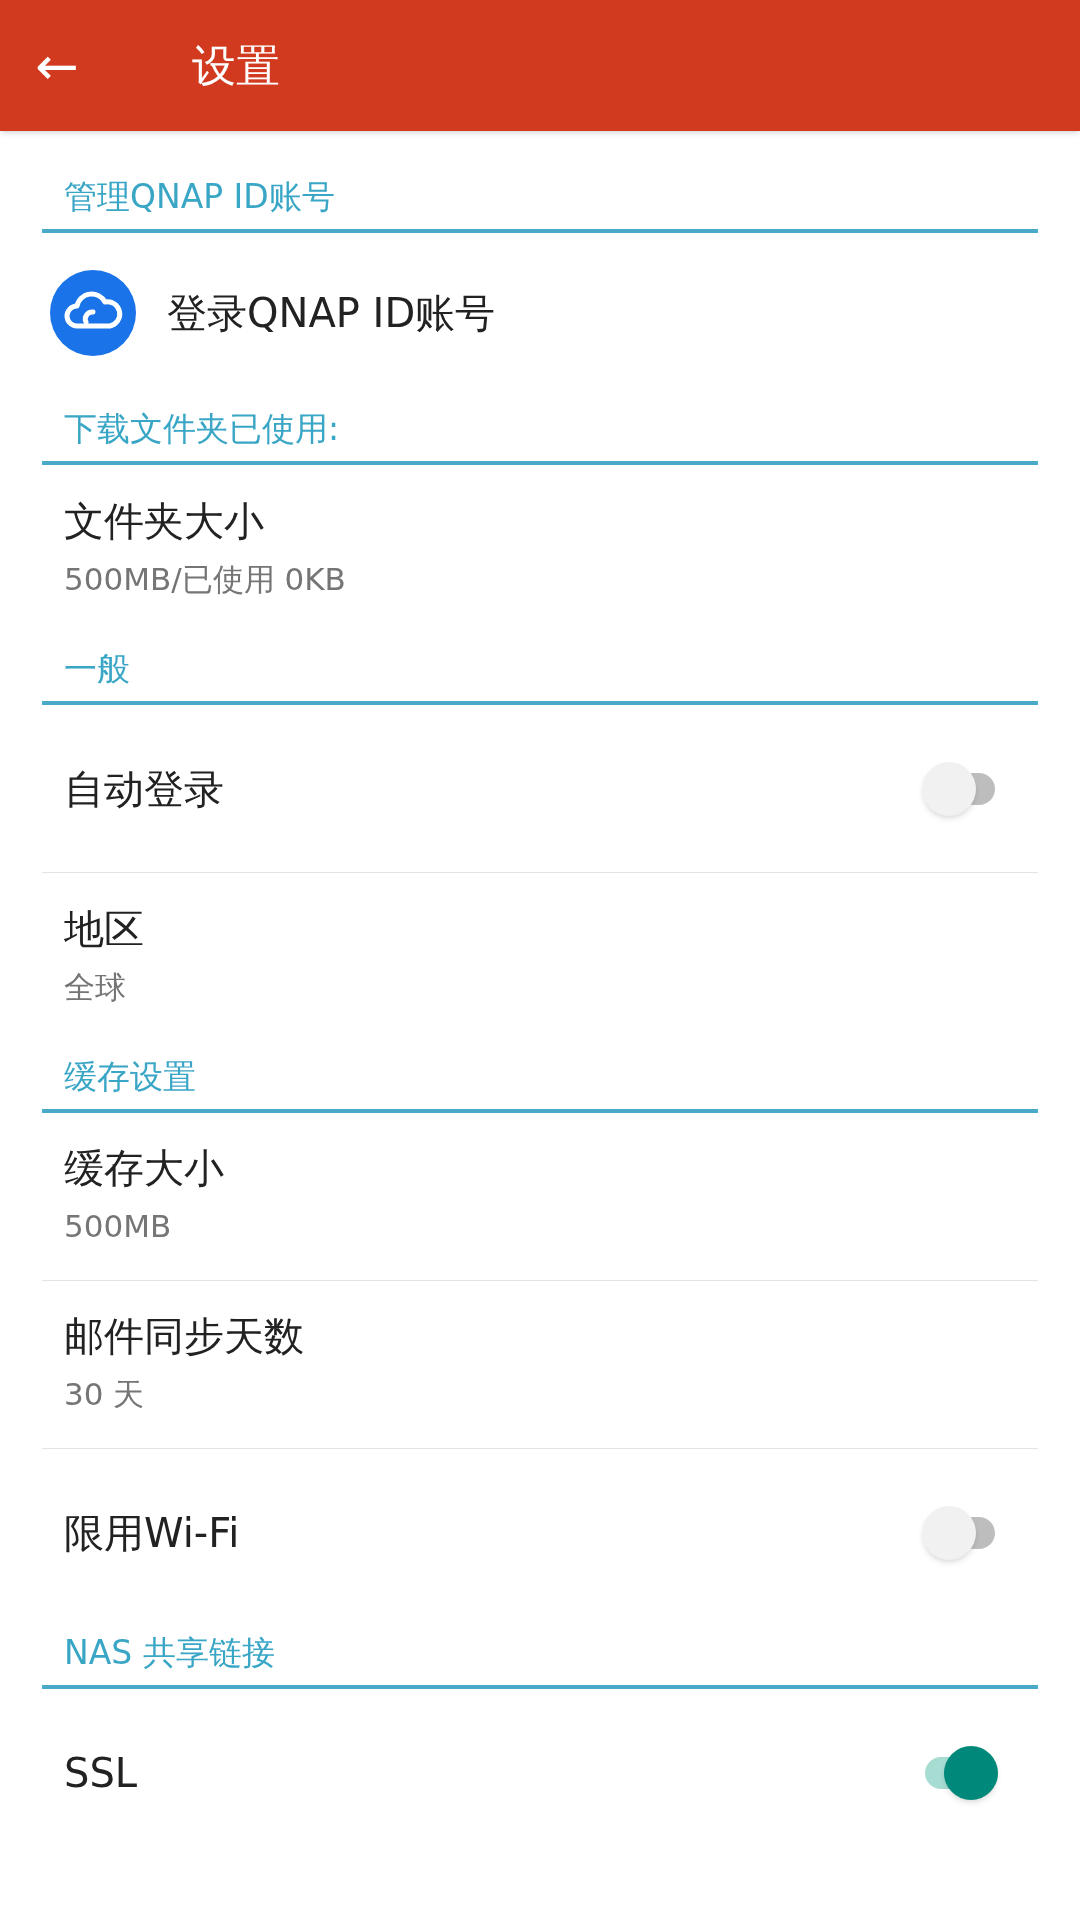  Describe the element at coordinates (540, 1533) in the screenshot. I see `setting-row: 限用Wi-Fi` at that location.